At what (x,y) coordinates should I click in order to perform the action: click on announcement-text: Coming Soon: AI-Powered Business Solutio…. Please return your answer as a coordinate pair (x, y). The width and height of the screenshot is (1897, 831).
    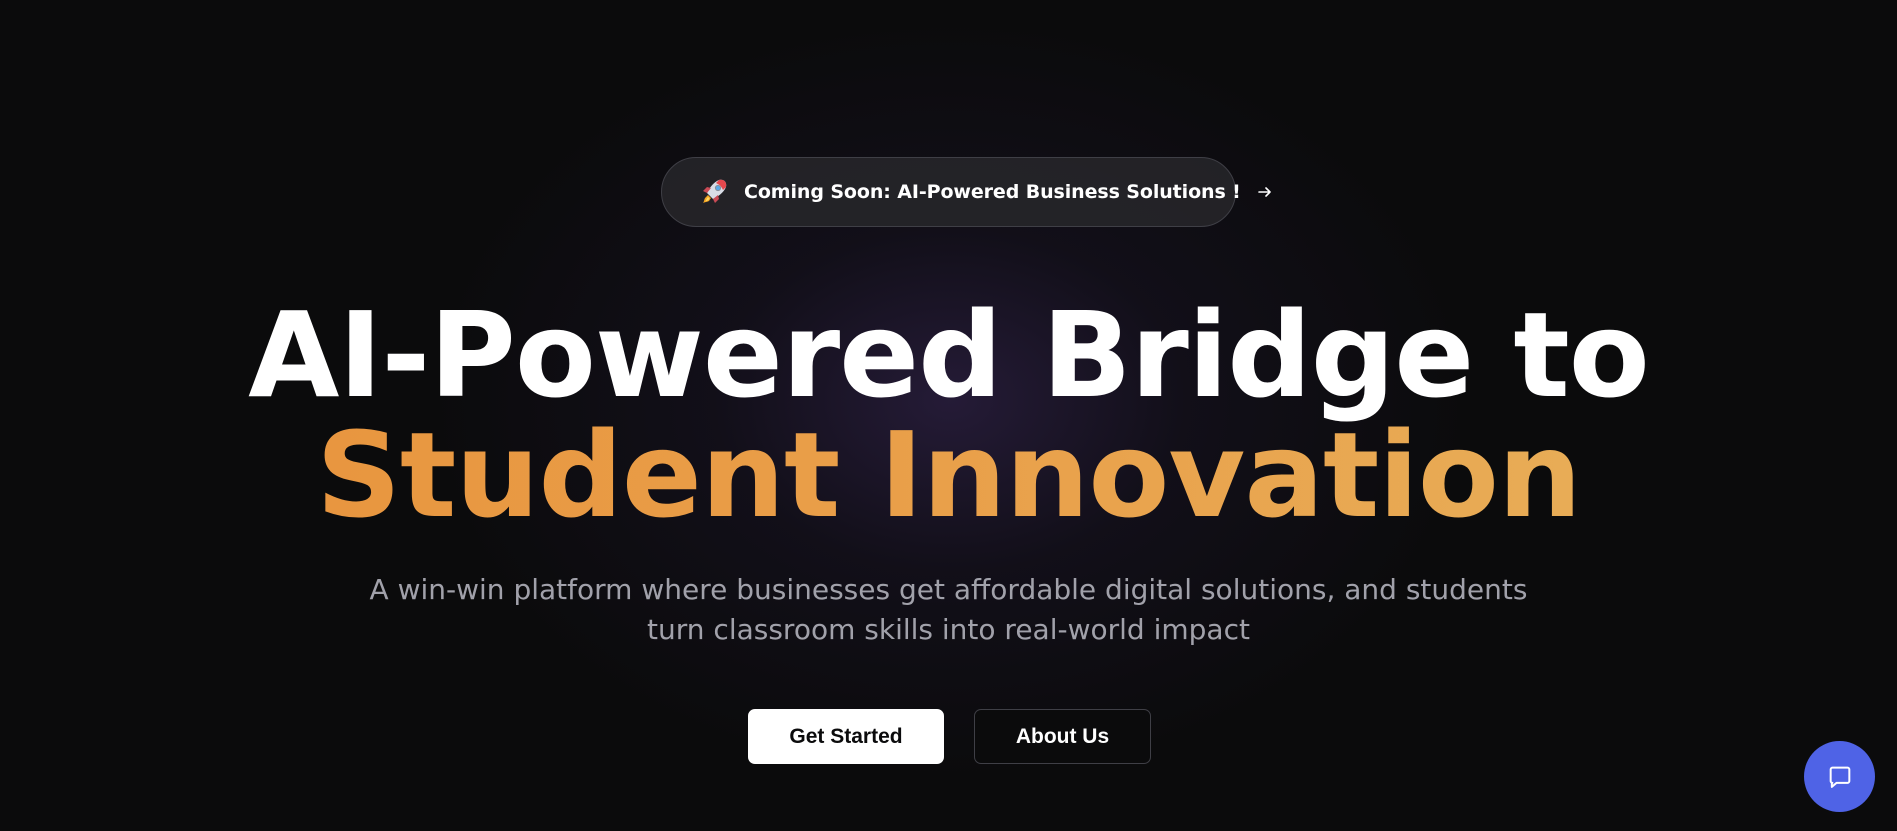
    Looking at the image, I should click on (992, 192).